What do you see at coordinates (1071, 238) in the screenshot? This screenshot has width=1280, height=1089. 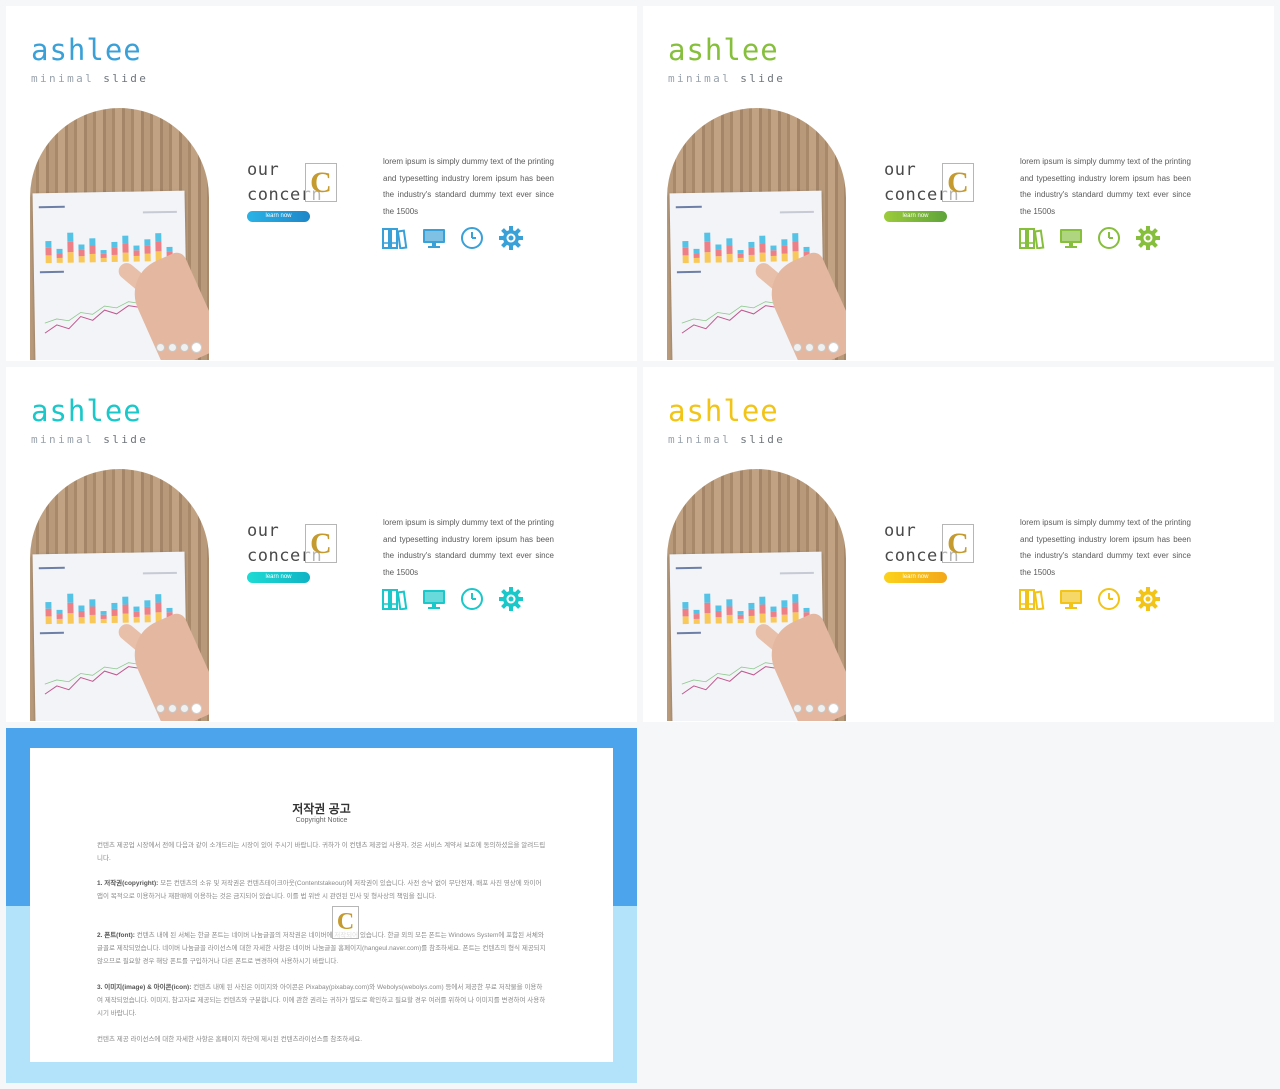 I see `monitor-icon` at bounding box center [1071, 238].